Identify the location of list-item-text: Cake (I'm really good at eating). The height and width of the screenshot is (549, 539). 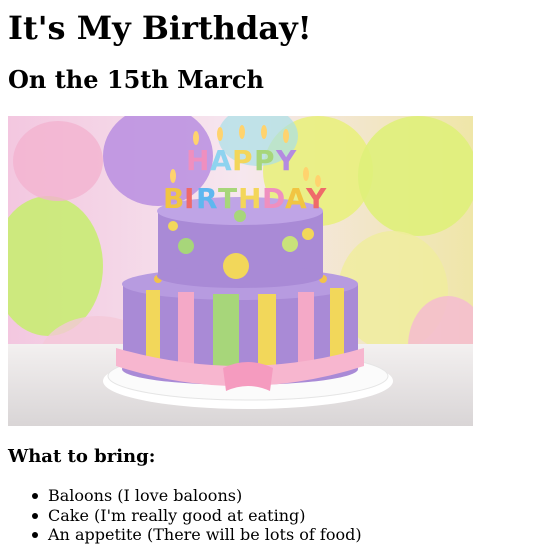
(177, 515).